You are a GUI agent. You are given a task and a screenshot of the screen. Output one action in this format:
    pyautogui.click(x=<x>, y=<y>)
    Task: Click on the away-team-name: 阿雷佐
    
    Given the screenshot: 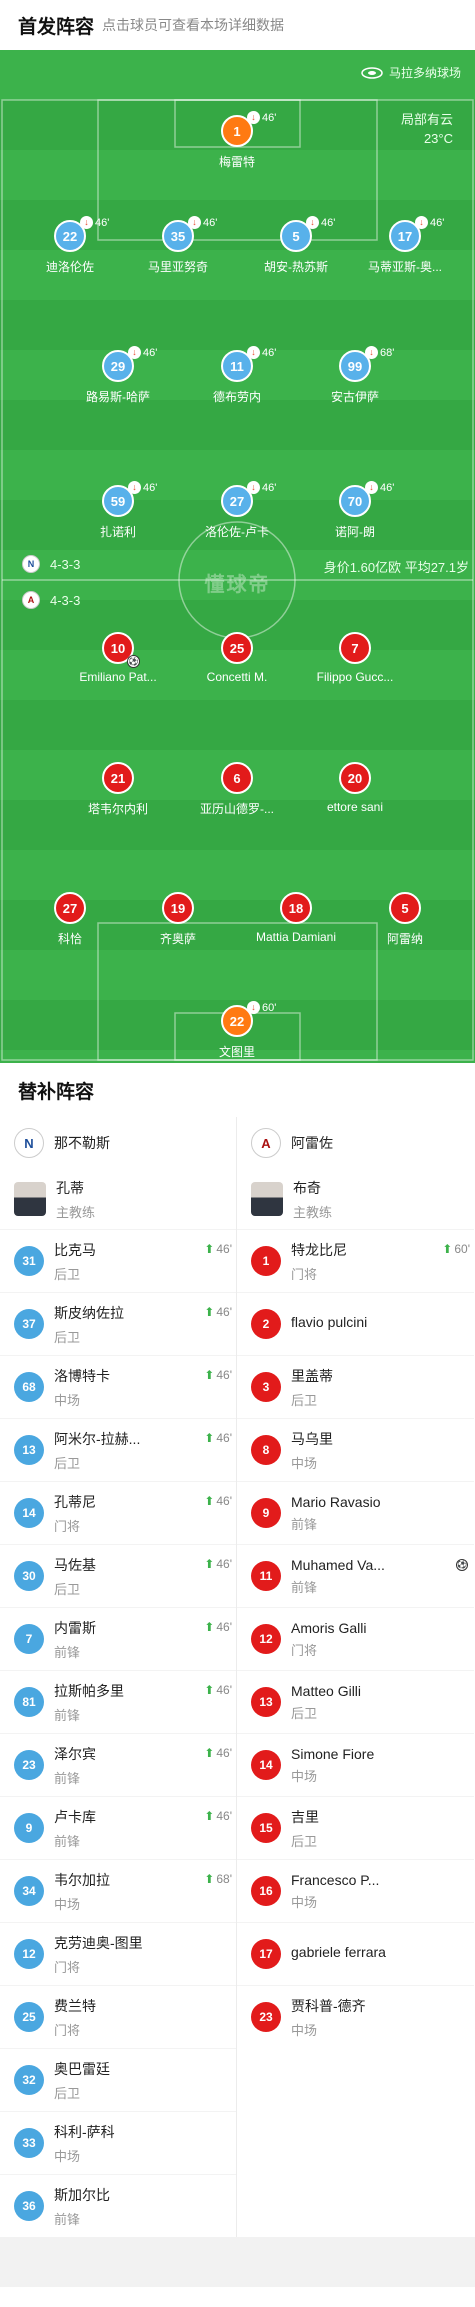 What is the action you would take?
    pyautogui.click(x=312, y=1143)
    